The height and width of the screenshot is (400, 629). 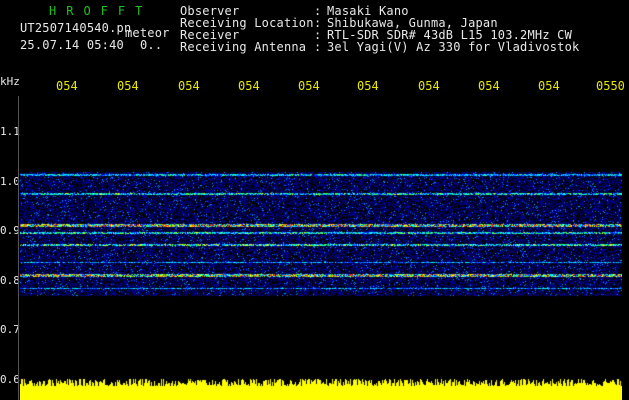 What do you see at coordinates (10, 329) in the screenshot?
I see `frequency-tick: 0.7` at bounding box center [10, 329].